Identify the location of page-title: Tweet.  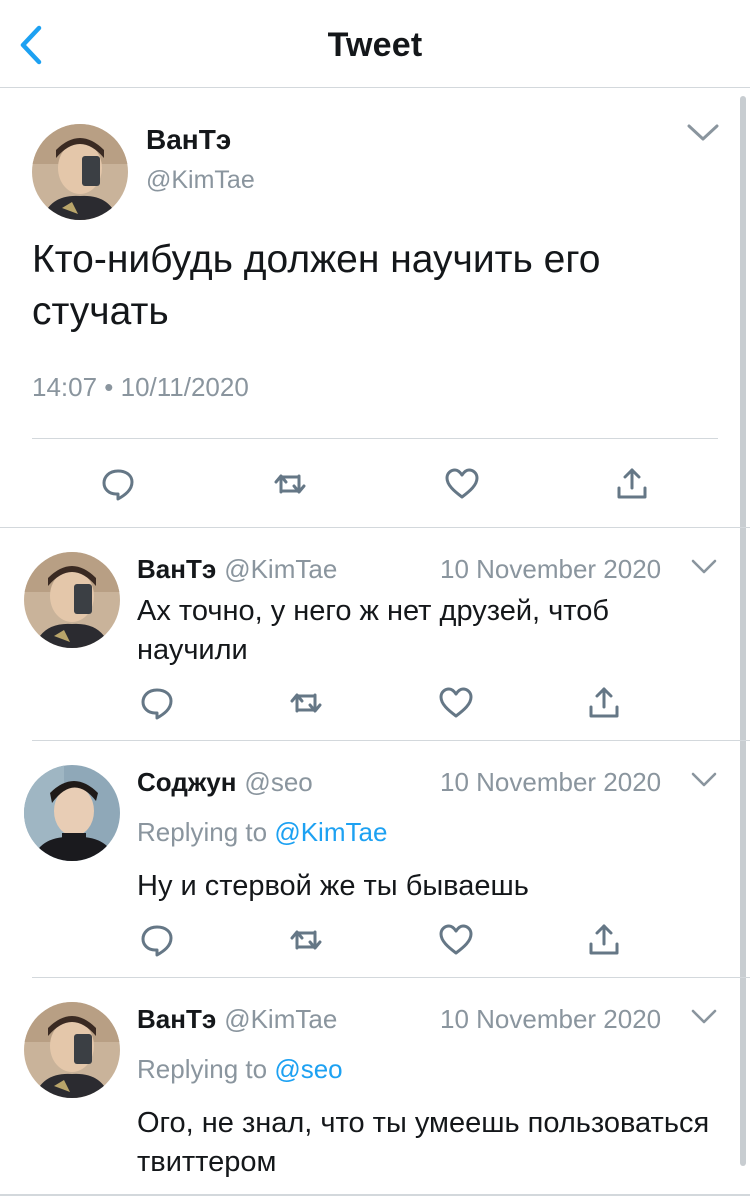
(375, 45).